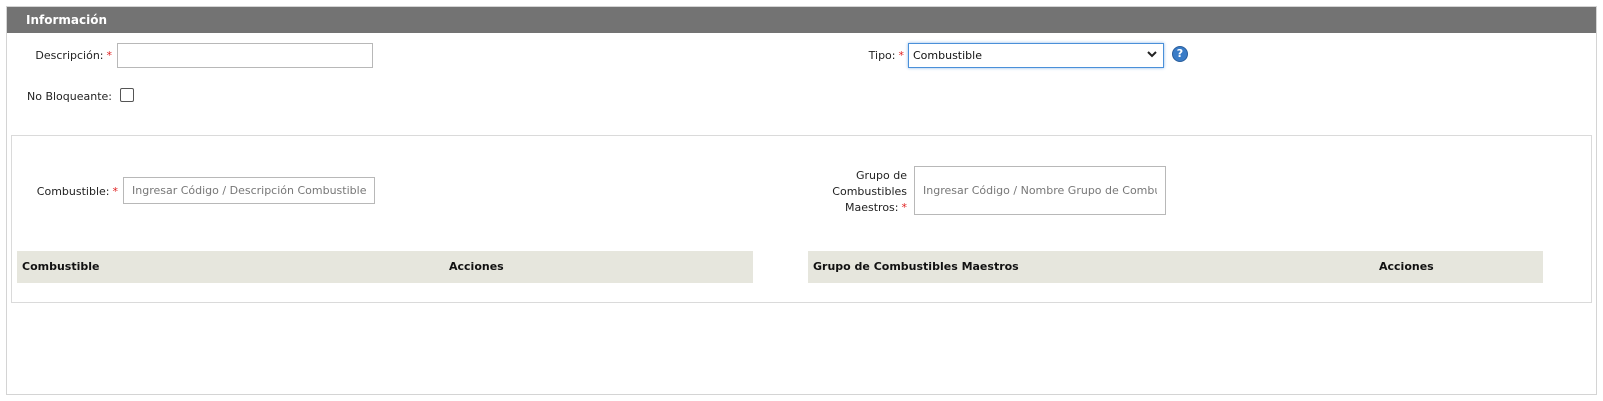 Image resolution: width=1603 pixels, height=401 pixels. Describe the element at coordinates (61, 266) in the screenshot. I see `column-header-combustible: Combustible` at that location.